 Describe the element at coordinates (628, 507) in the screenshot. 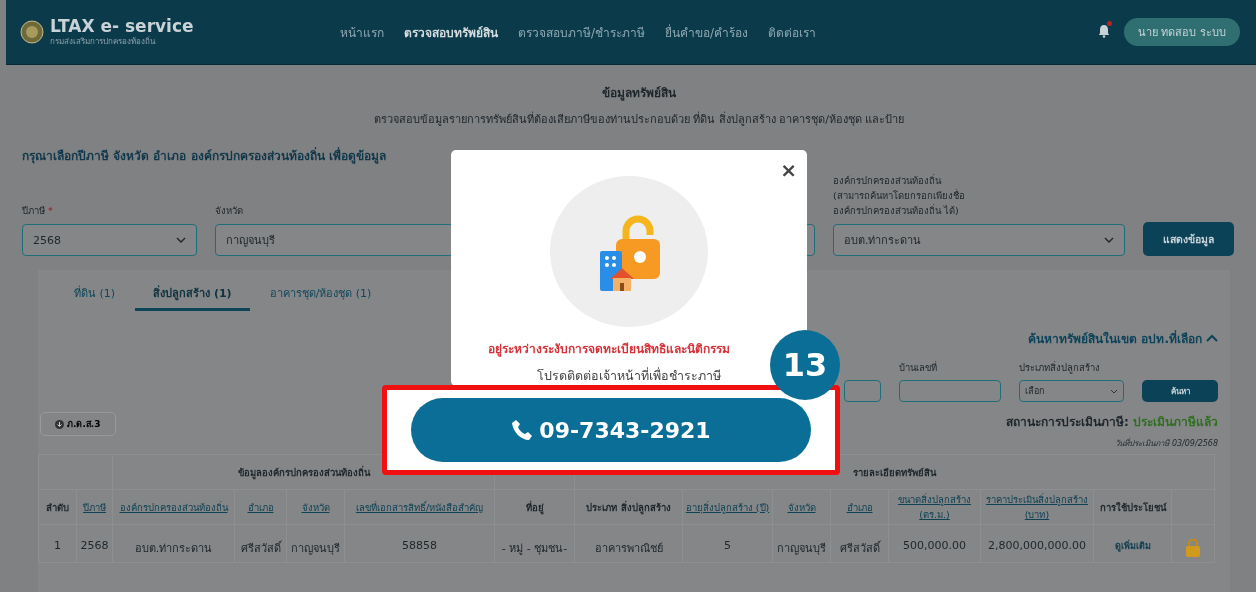

I see `column-header: ประเภท สิ่งปลูกสร้าง` at that location.